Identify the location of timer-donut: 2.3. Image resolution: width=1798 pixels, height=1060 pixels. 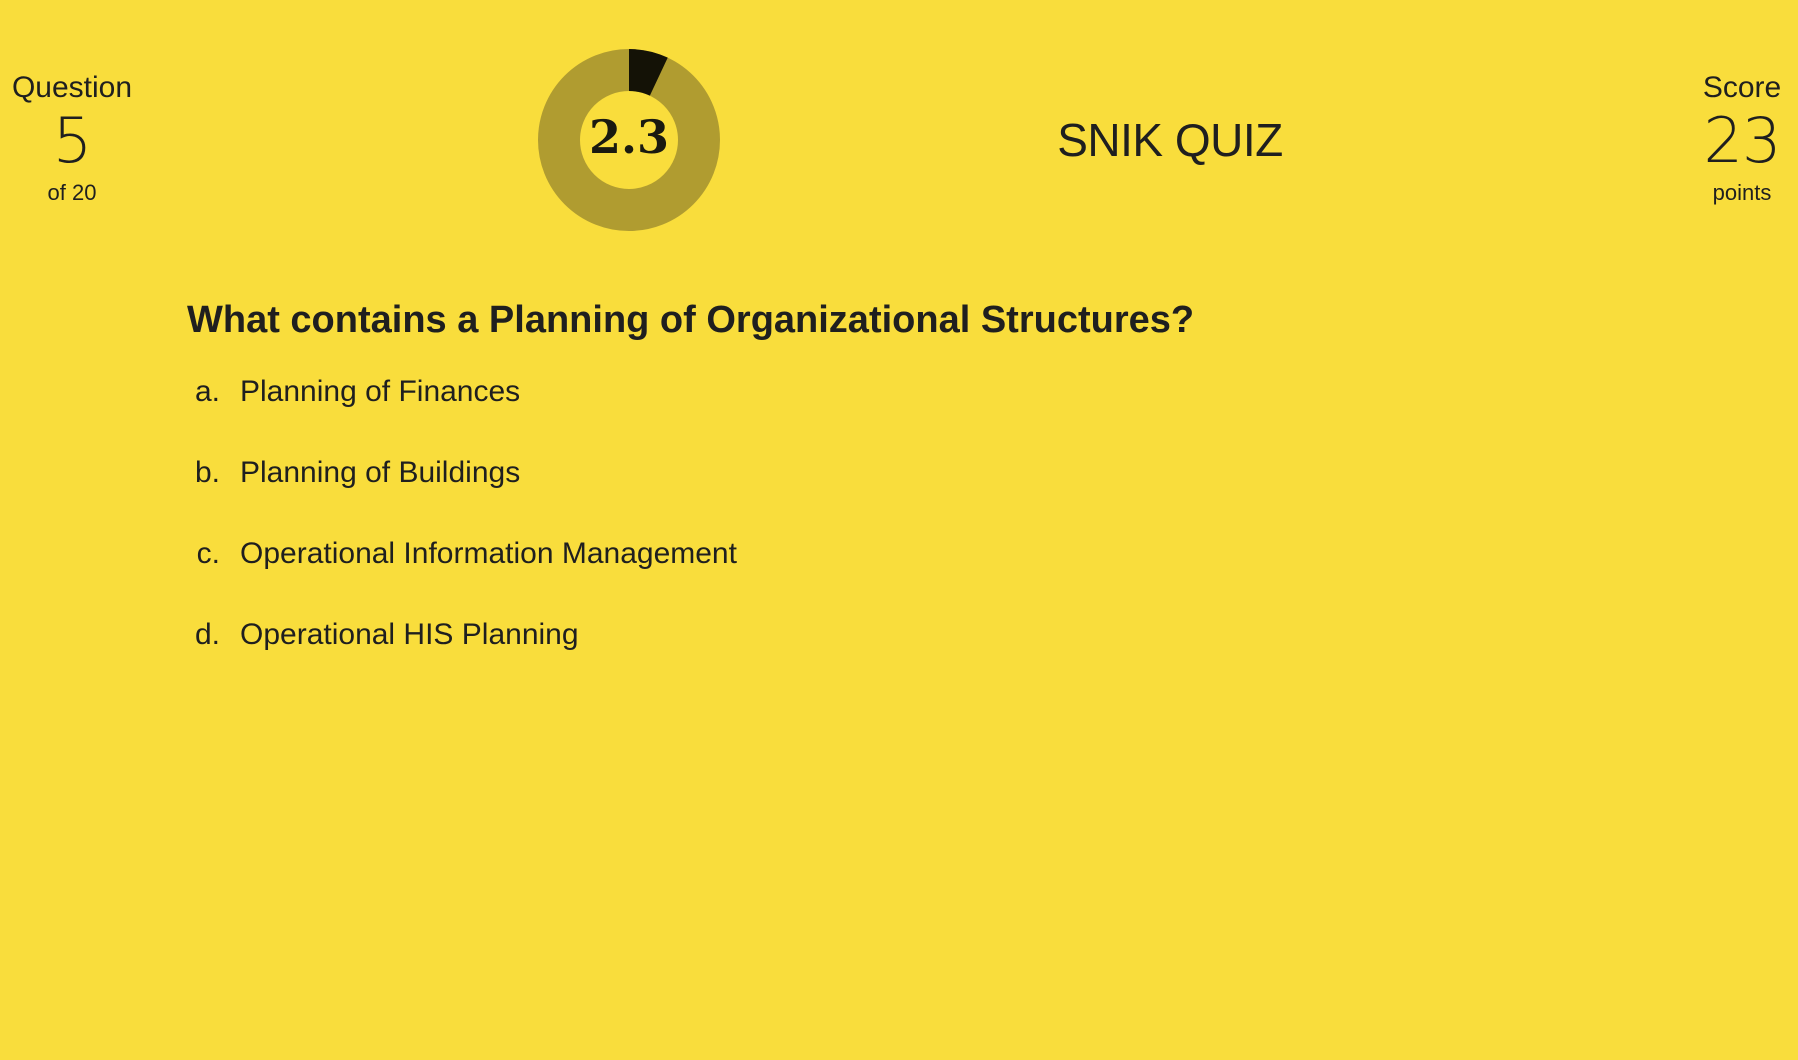
(629, 140).